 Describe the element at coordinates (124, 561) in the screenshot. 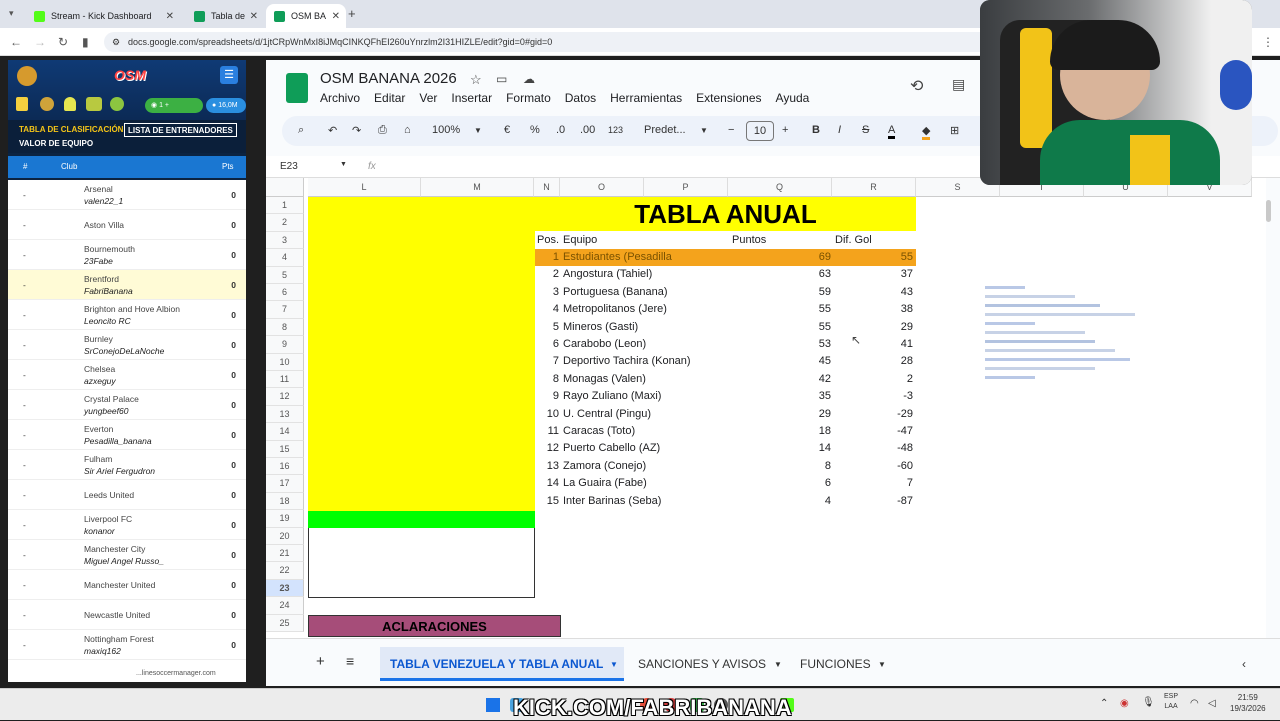

I see `manager-name: Miguel Angel Russo_` at that location.